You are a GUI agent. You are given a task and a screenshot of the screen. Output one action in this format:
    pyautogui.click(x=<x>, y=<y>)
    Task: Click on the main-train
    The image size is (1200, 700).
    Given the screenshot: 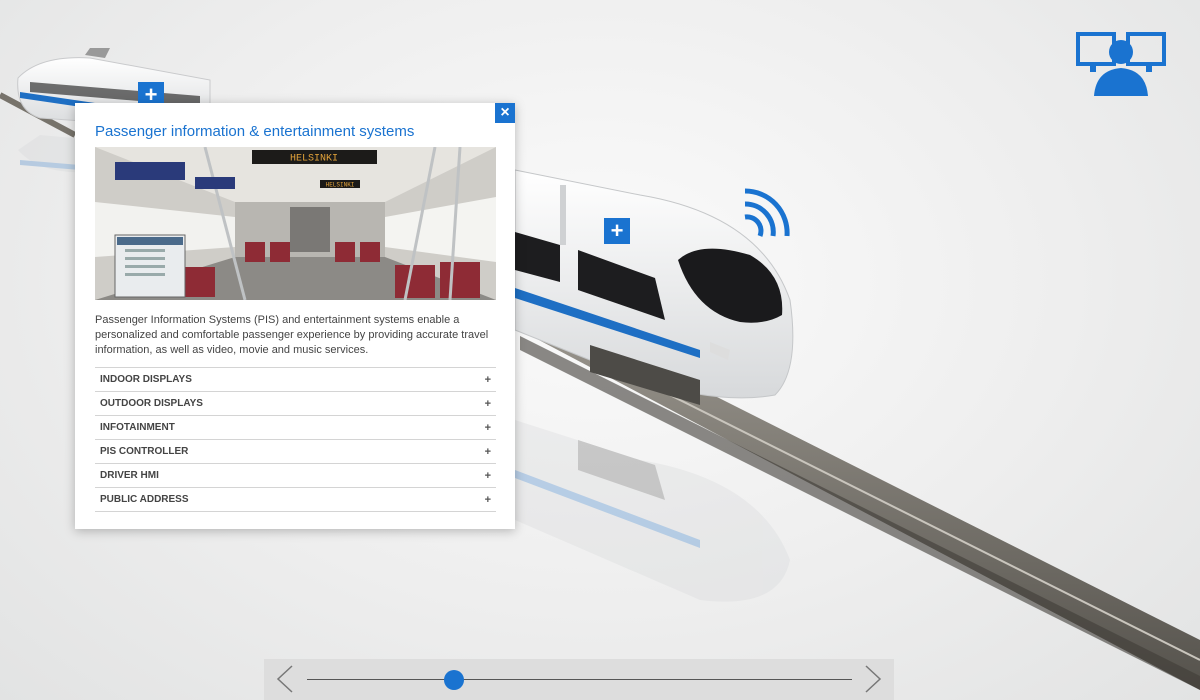 What is the action you would take?
    pyautogui.click(x=654, y=385)
    